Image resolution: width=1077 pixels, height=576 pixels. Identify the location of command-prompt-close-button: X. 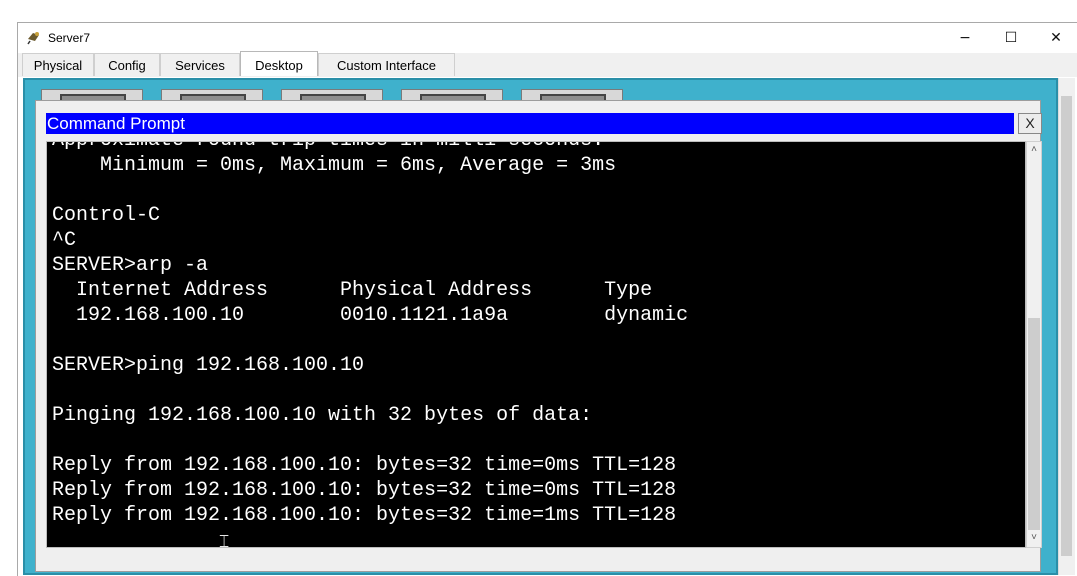
(1030, 123).